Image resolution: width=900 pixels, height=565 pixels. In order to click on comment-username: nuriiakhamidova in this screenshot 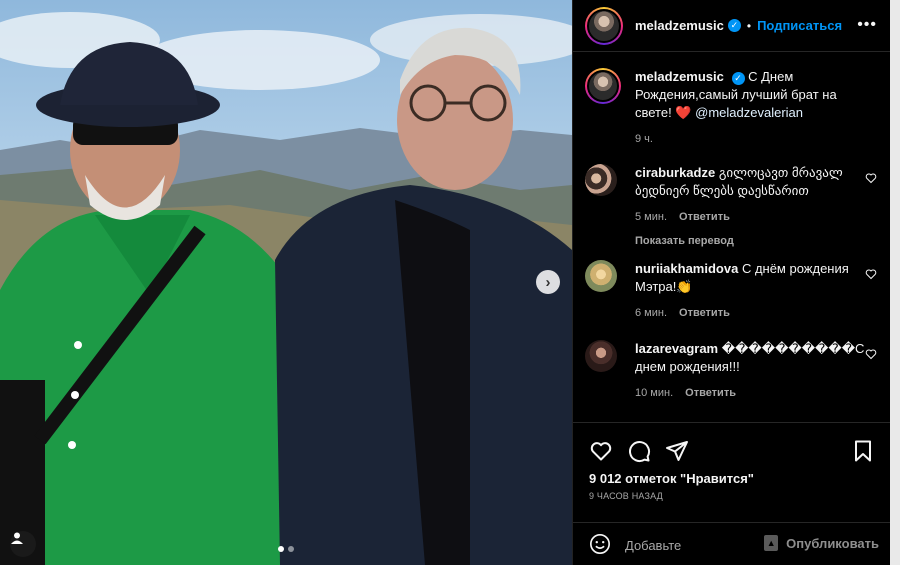, I will do `click(686, 268)`.